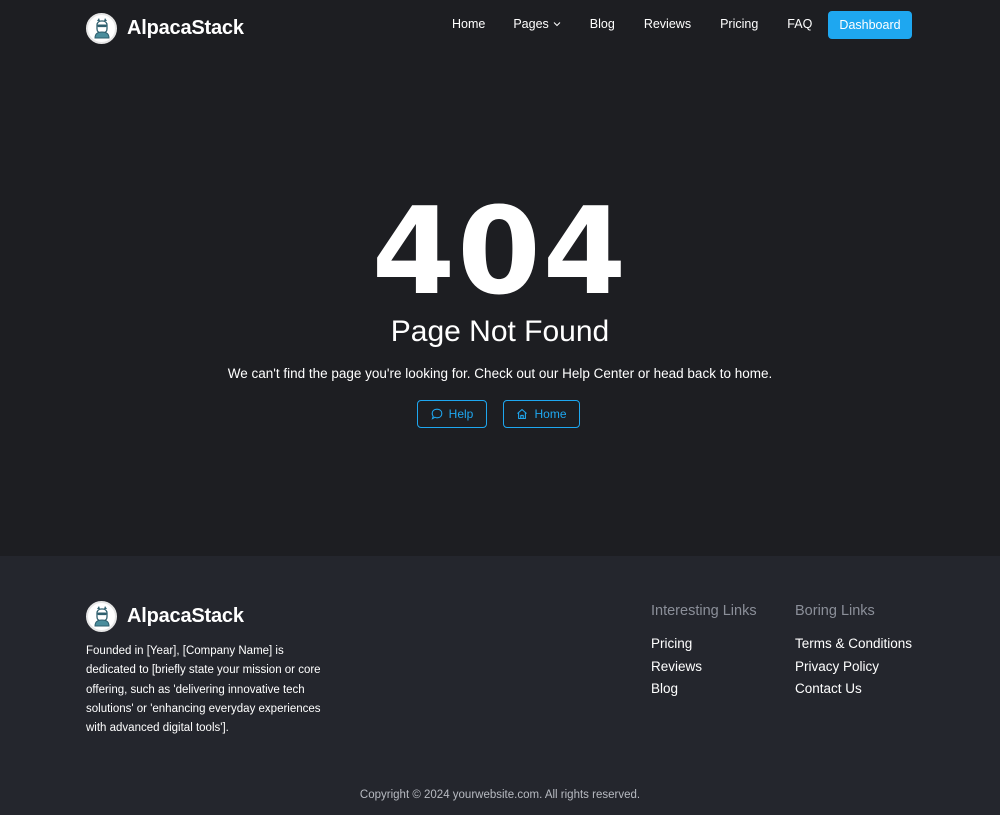  What do you see at coordinates (835, 611) in the screenshot?
I see `footer-column-title: Boring Links` at bounding box center [835, 611].